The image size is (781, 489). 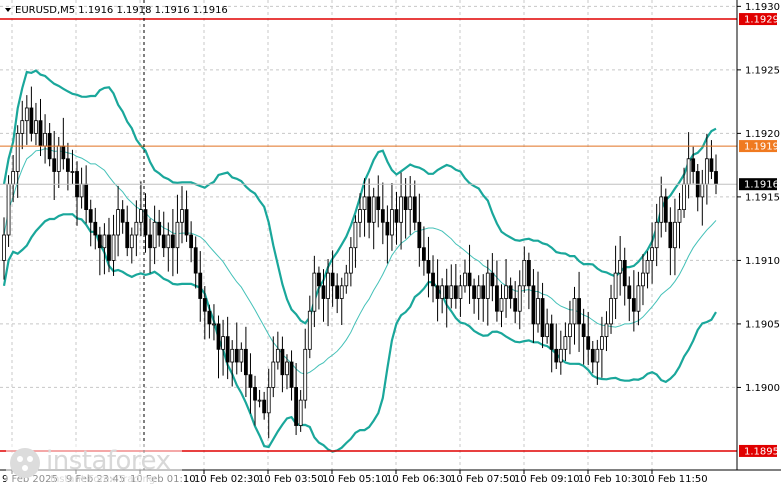 I want to click on time-tick-label: 10 Feb 02:30, so click(x=227, y=479).